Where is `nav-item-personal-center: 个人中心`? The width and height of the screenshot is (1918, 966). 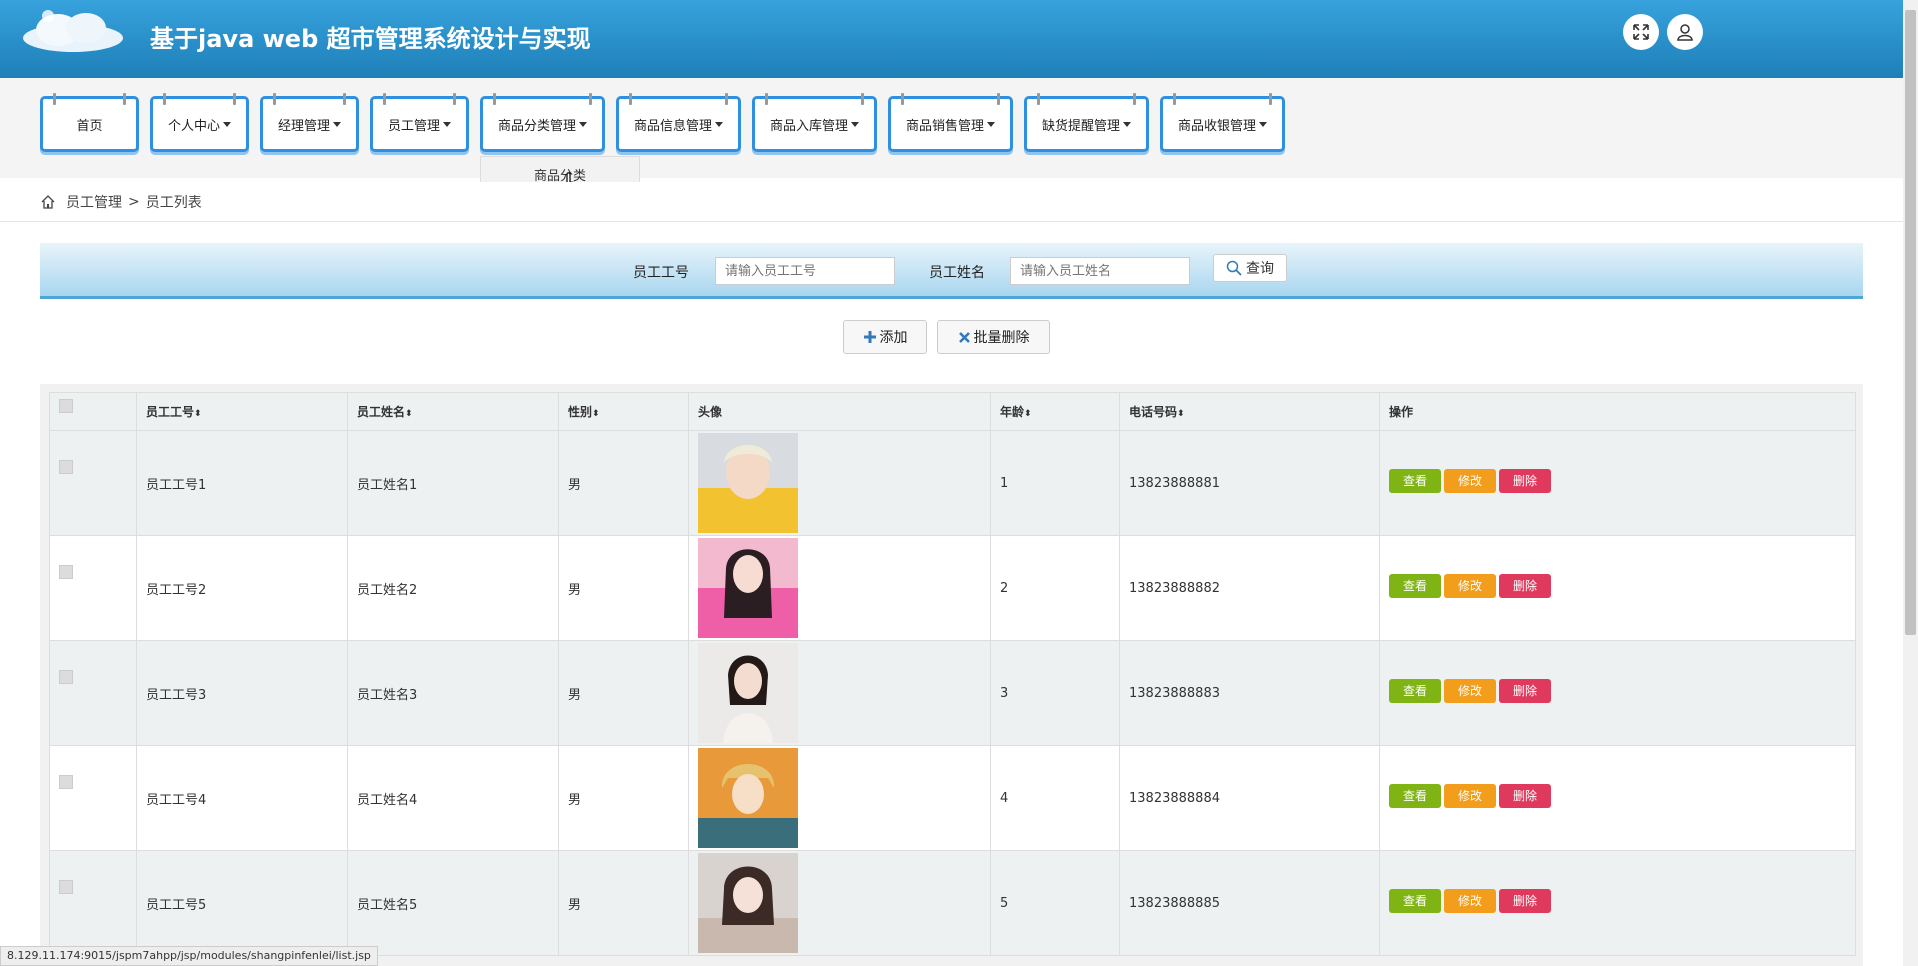
nav-item-personal-center: 个人中心 is located at coordinates (199, 122).